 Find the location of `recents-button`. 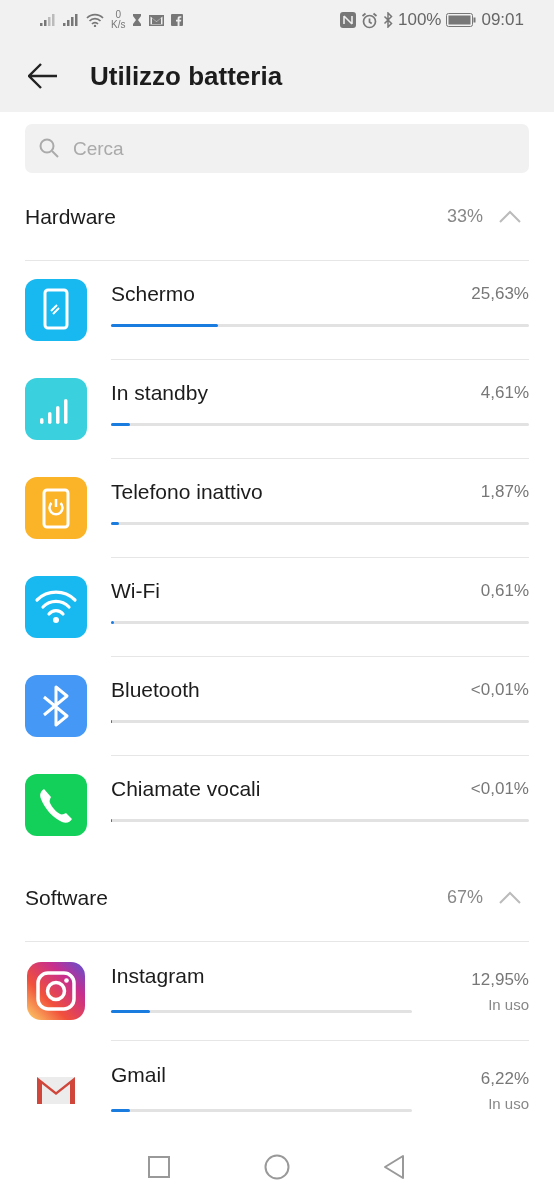

recents-button is located at coordinates (159, 1167).